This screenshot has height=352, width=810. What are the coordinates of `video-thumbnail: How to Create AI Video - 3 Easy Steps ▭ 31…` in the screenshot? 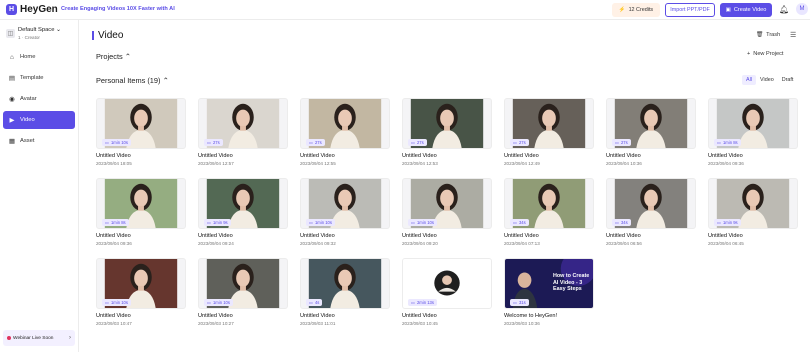 It's located at (549, 283).